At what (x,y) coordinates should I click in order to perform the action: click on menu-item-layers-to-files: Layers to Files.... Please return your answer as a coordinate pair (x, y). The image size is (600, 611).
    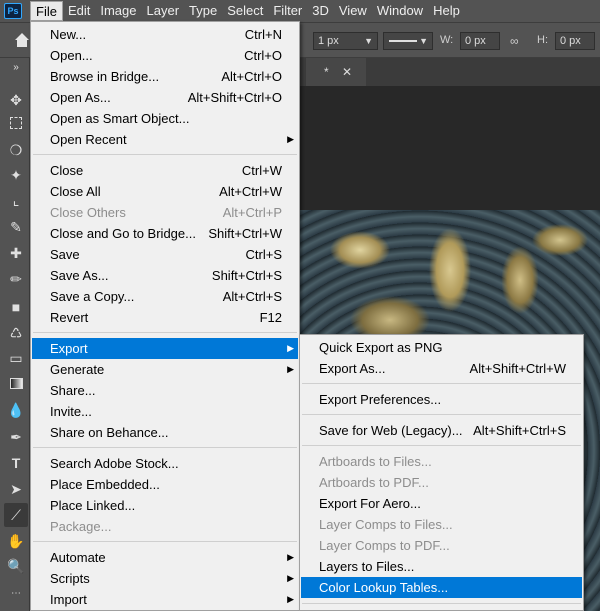
    Looking at the image, I should click on (441, 566).